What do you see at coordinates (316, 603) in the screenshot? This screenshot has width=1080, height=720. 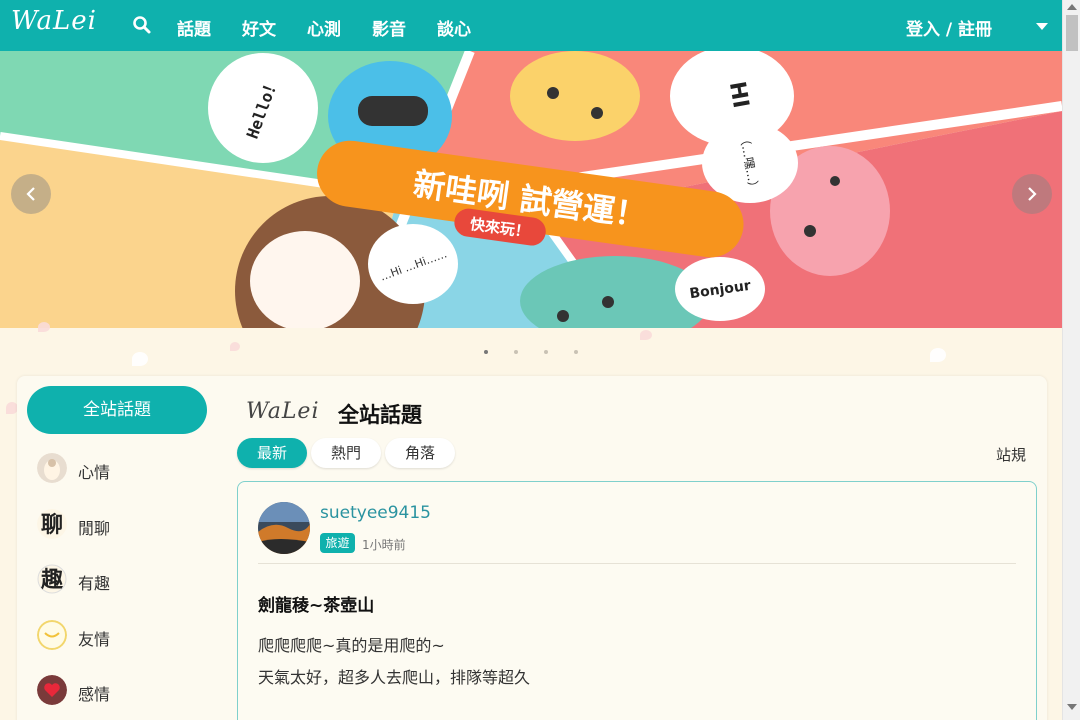 I see `post-title: 劍龍稜~茶壺山` at bounding box center [316, 603].